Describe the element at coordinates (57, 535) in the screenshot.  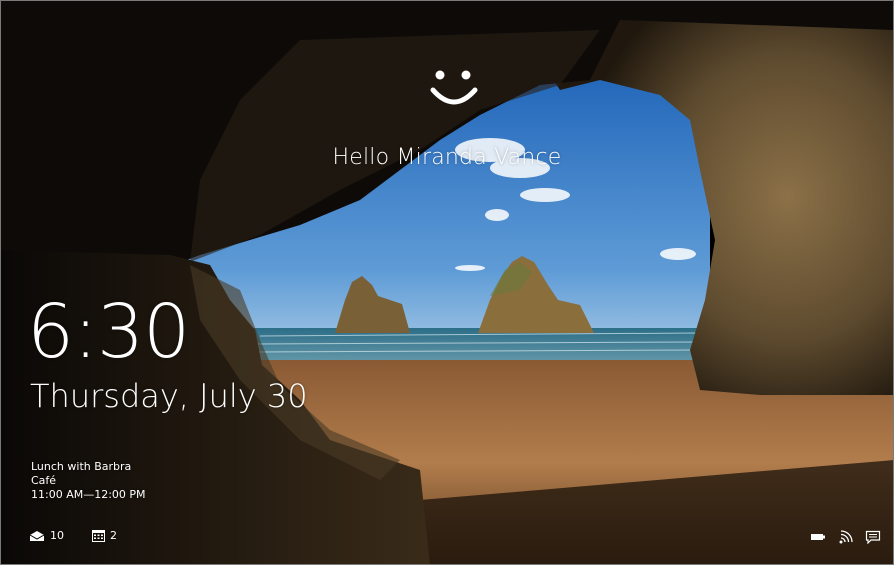
I see `mail-count: 10` at that location.